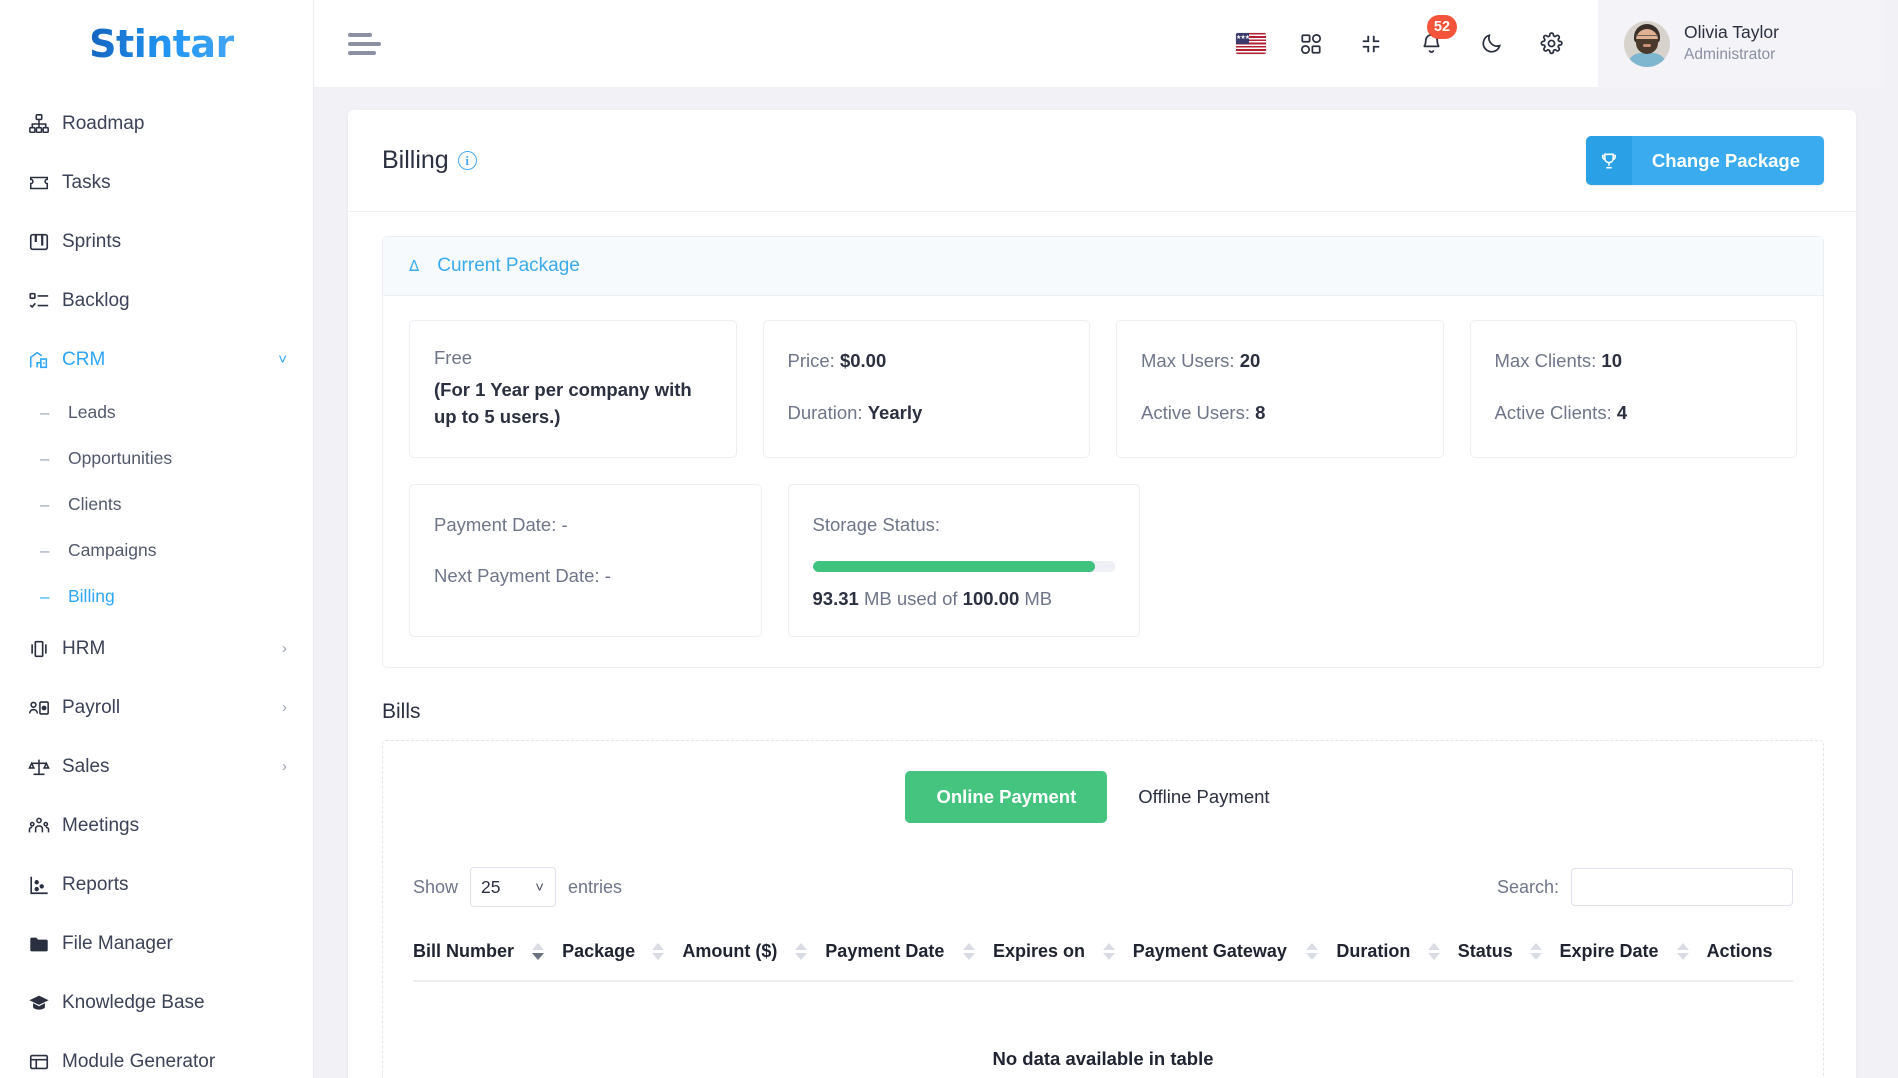  I want to click on topbar-icons: ★★★ 52, so click(1416, 44).